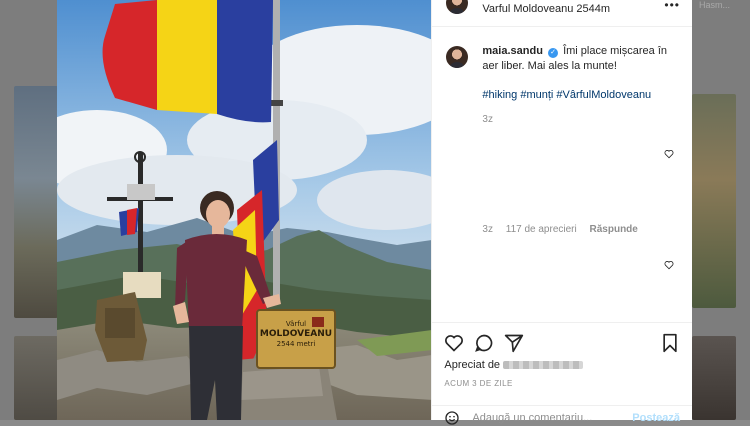 This screenshot has width=750, height=426. What do you see at coordinates (670, 343) in the screenshot?
I see `bookmark-icon` at bounding box center [670, 343].